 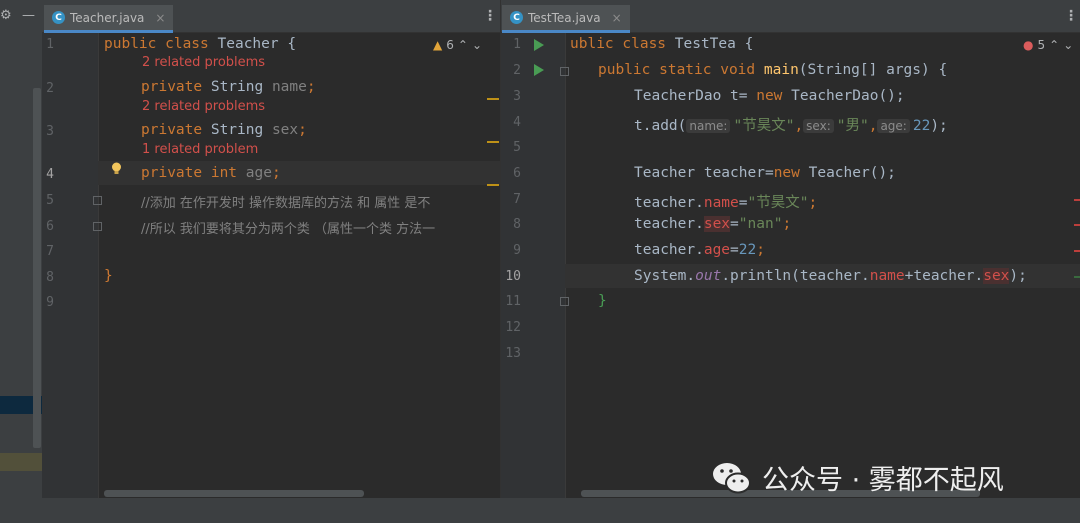 What do you see at coordinates (887, 276) in the screenshot?
I see `error-field: name` at bounding box center [887, 276].